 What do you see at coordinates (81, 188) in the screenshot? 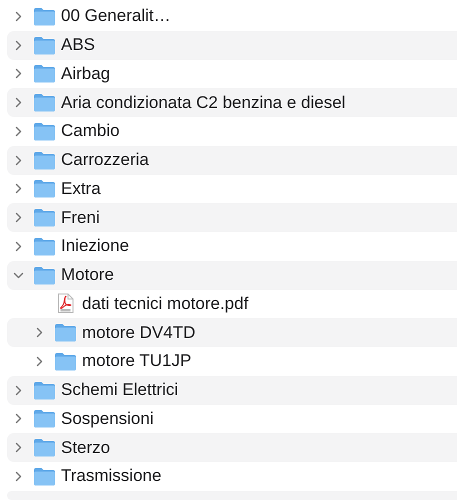
I see `file-name: Extra` at bounding box center [81, 188].